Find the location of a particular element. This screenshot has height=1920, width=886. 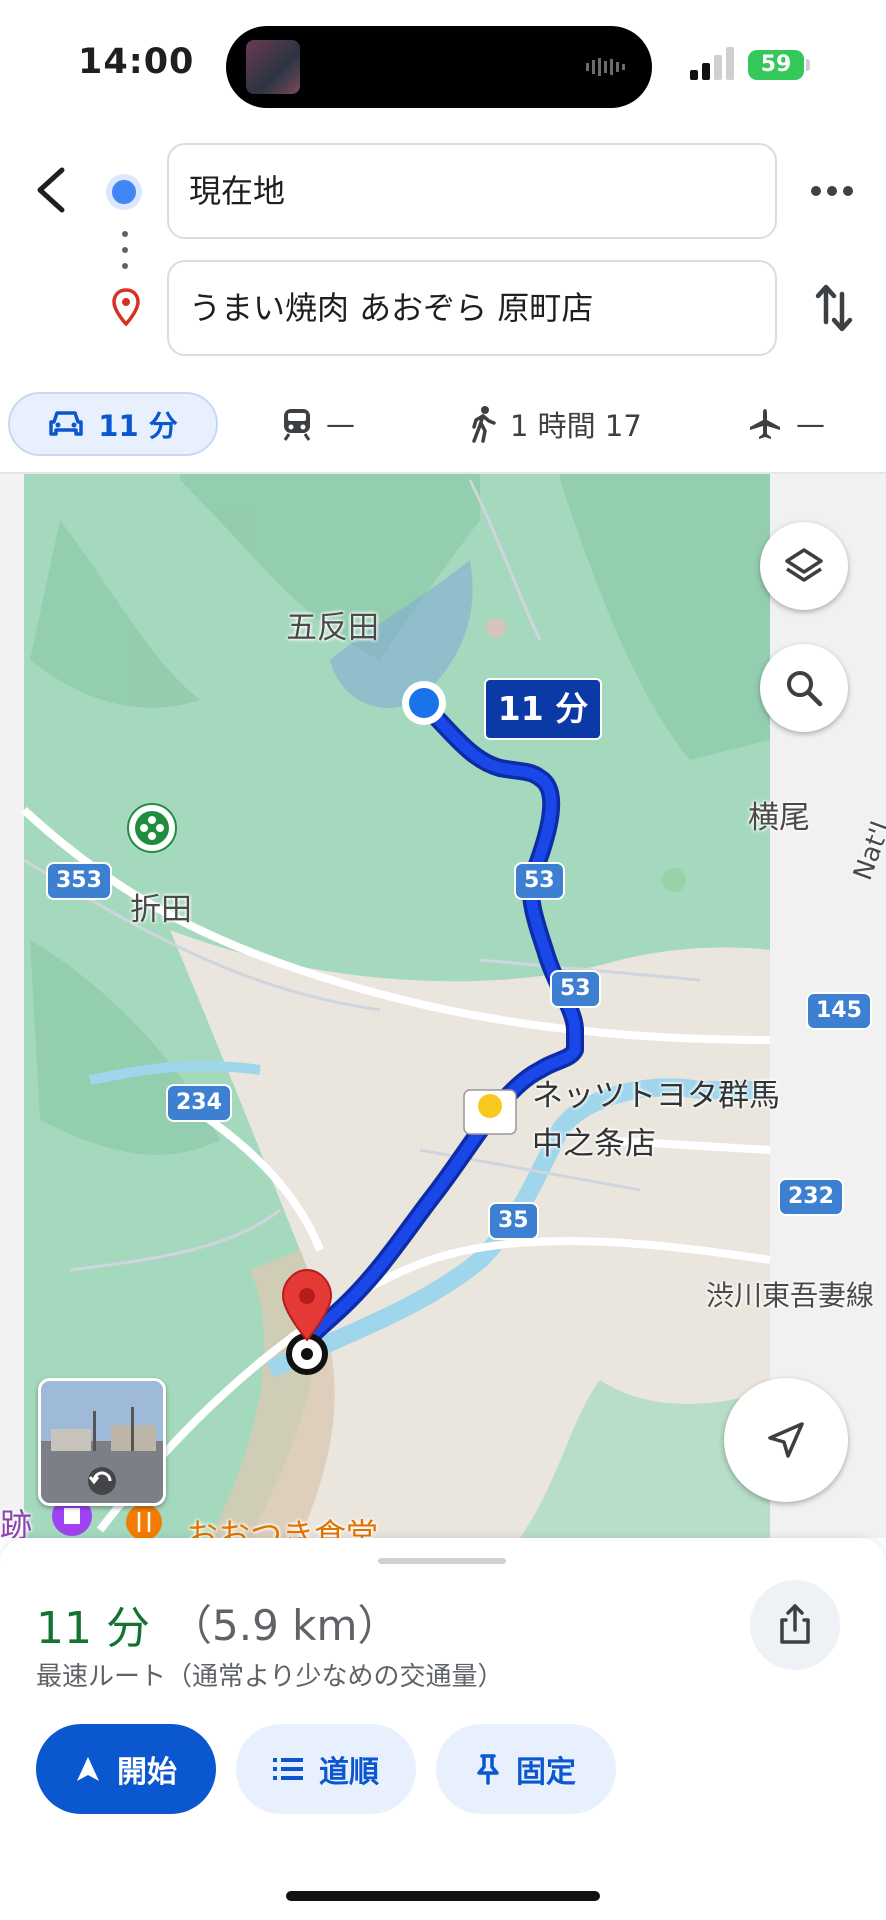

directions-steps-button: 道順 is located at coordinates (326, 1769).